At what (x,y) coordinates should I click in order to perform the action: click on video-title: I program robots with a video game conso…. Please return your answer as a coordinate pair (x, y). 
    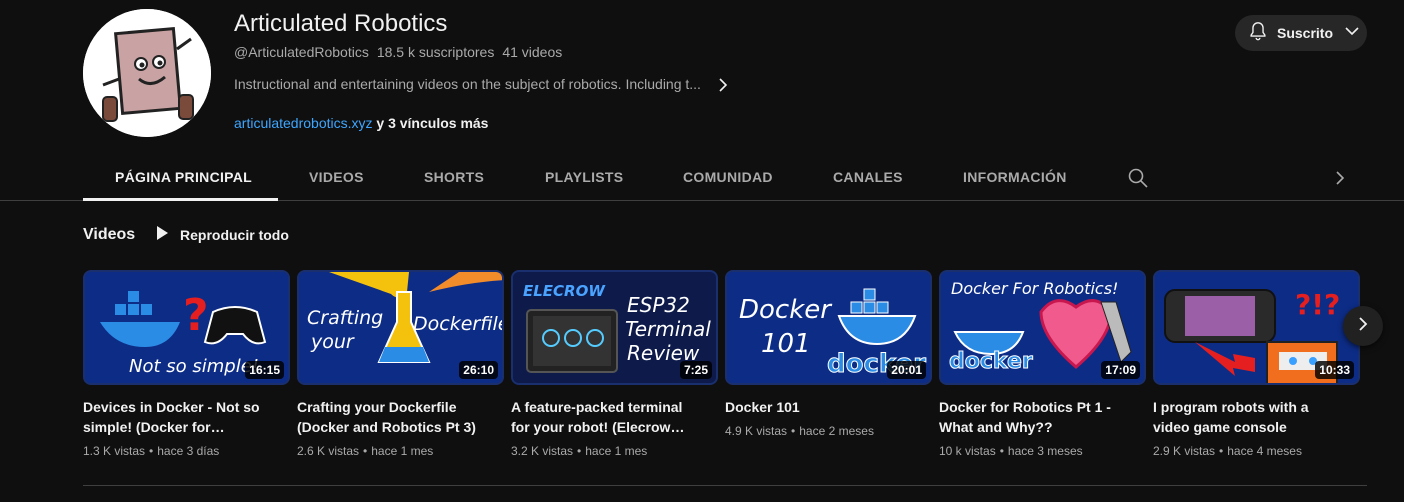
    Looking at the image, I should click on (1248, 417).